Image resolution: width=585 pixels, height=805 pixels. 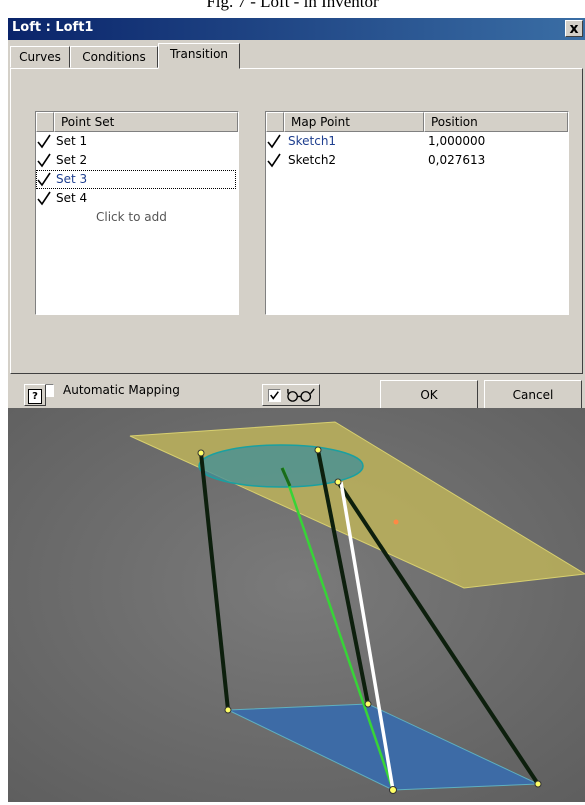 What do you see at coordinates (136, 198) in the screenshot?
I see `list-item: Set 4` at bounding box center [136, 198].